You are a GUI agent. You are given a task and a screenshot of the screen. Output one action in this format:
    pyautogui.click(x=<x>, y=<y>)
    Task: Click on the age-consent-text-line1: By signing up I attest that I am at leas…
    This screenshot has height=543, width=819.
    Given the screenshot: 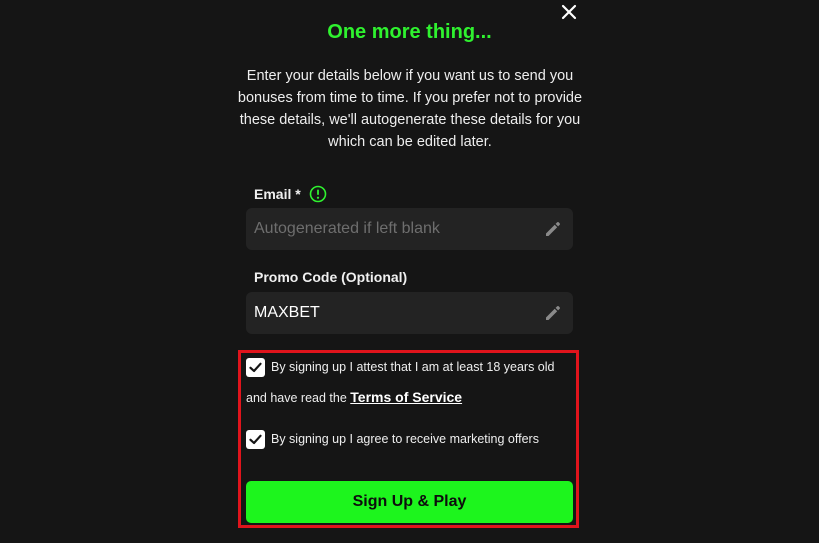 What is the action you would take?
    pyautogui.click(x=413, y=367)
    